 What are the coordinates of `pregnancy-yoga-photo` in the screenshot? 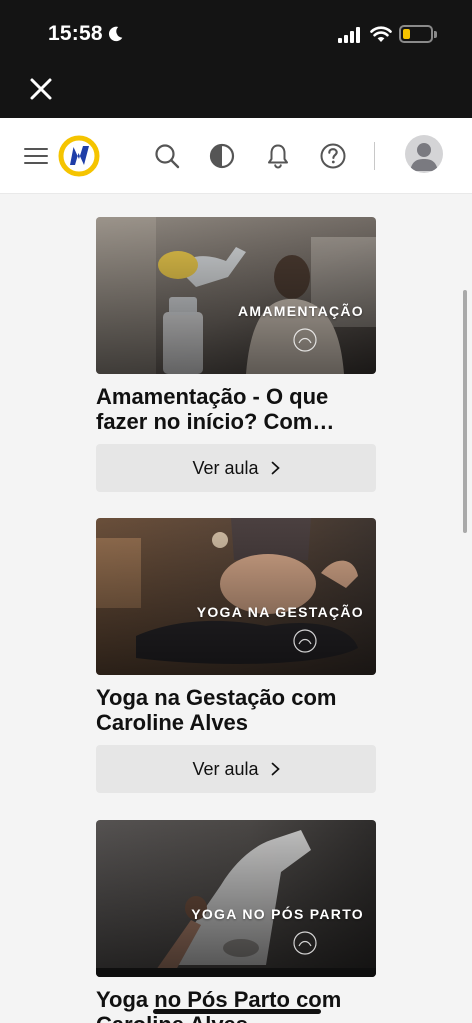 It's located at (236, 596).